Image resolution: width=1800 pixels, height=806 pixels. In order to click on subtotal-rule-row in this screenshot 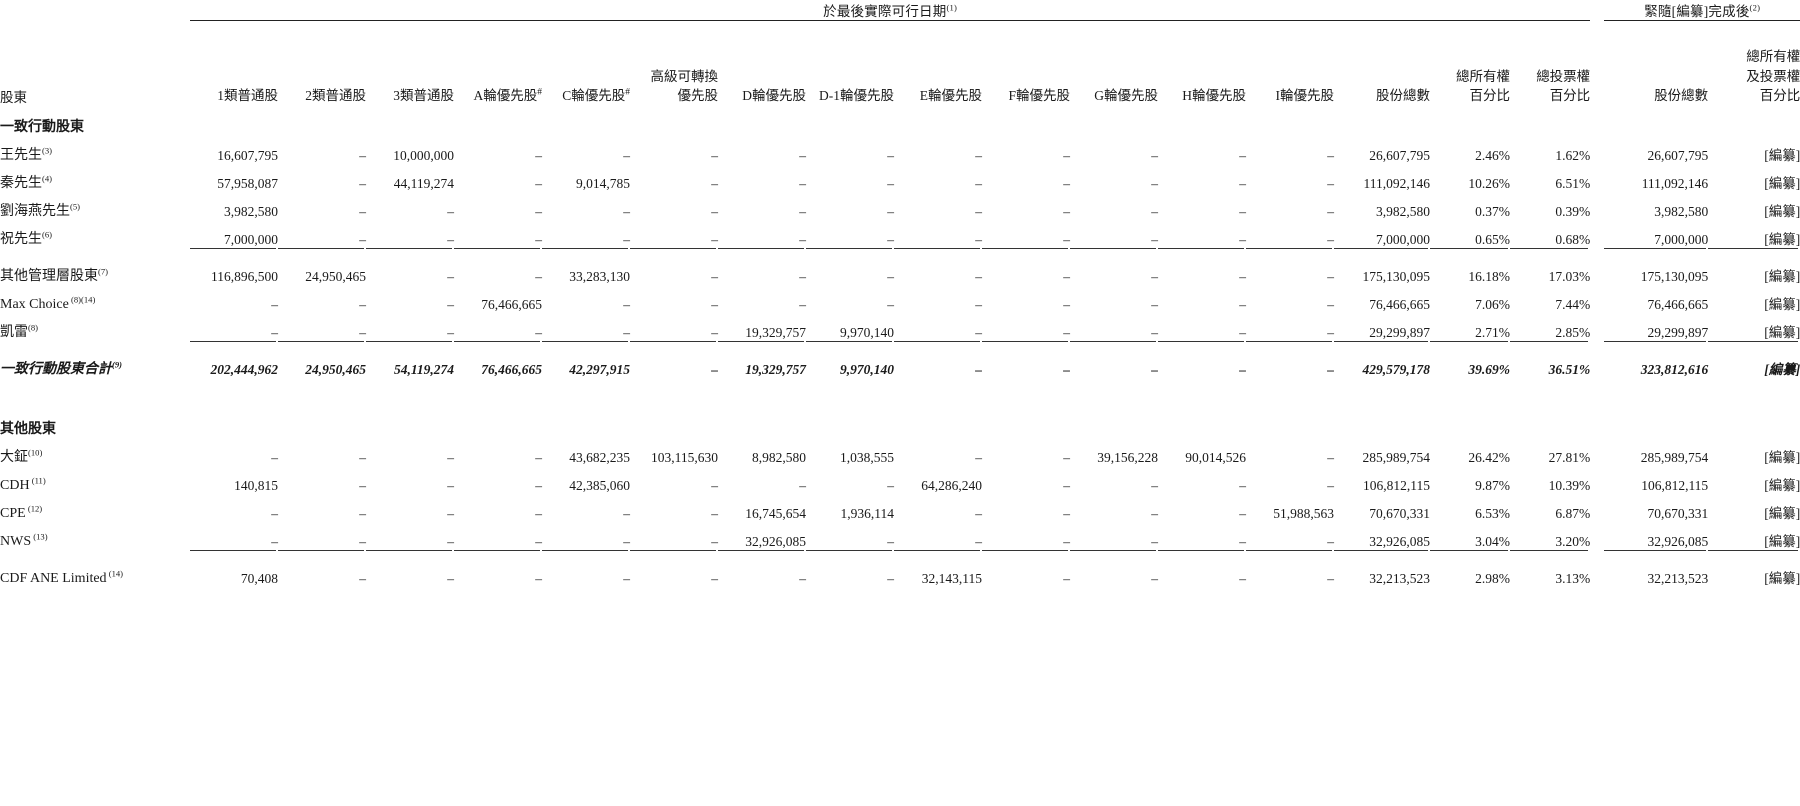, I will do `click(900, 252)`.